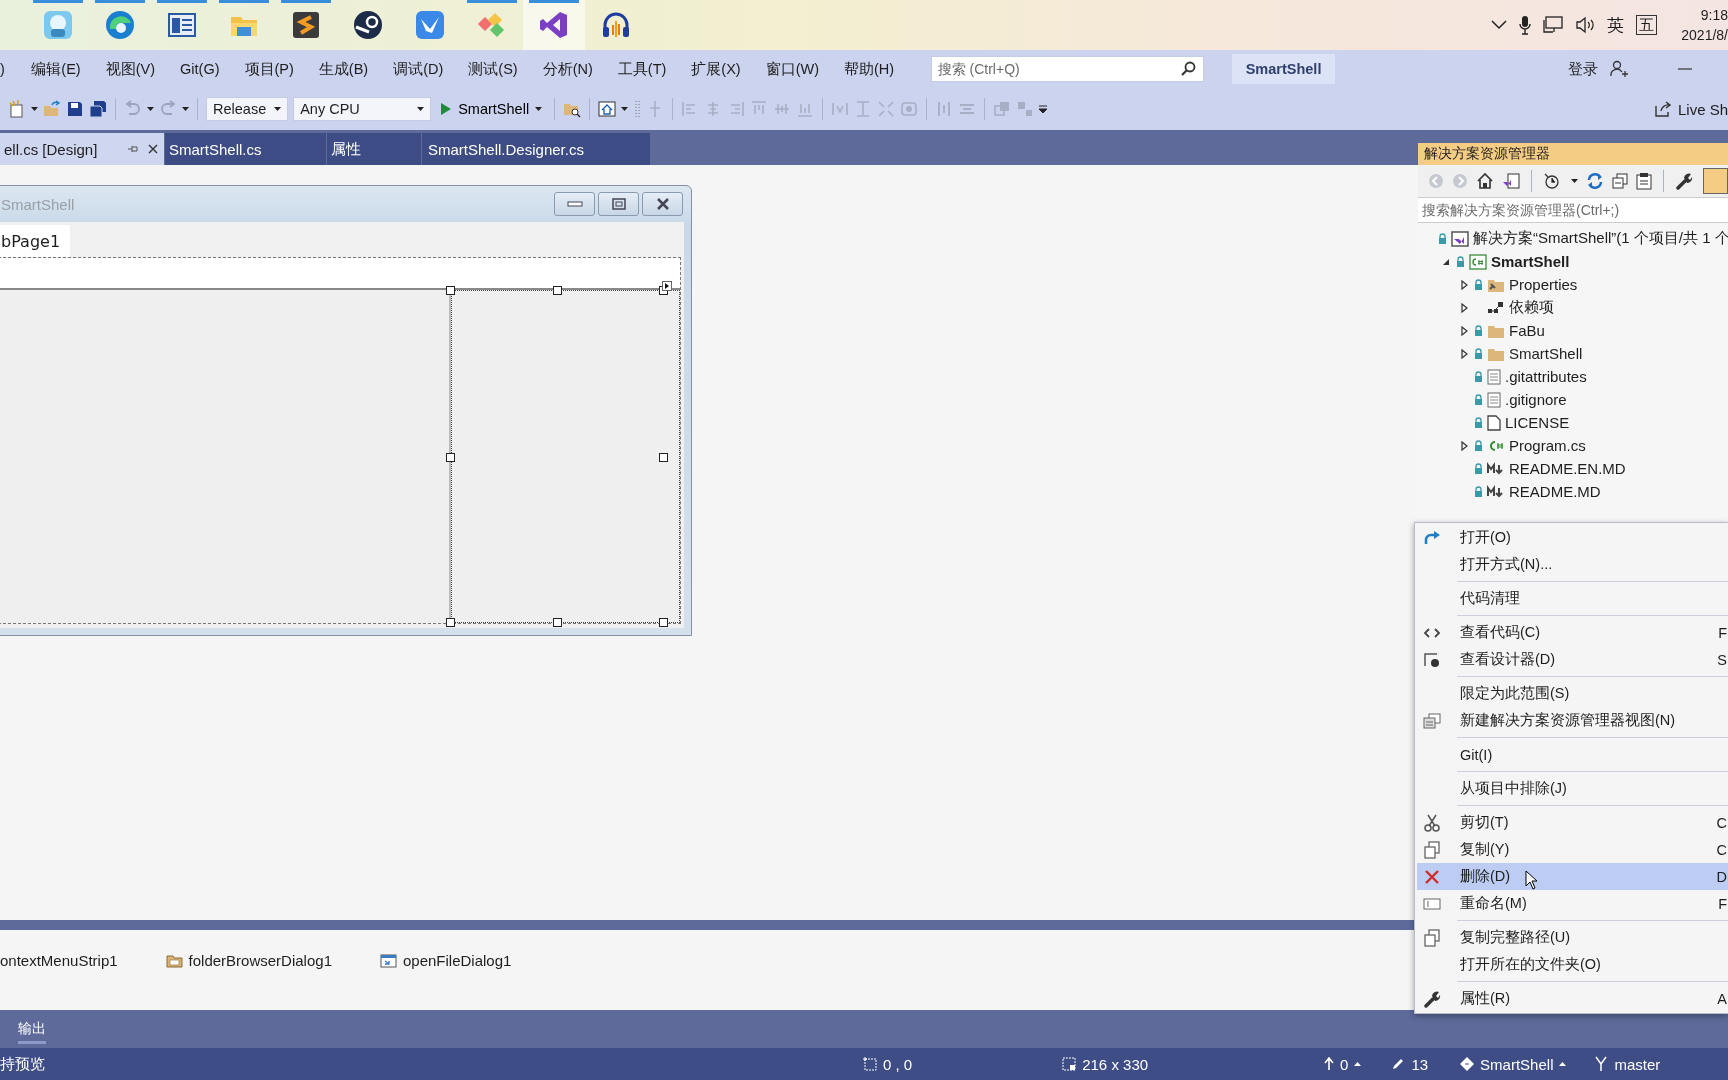  What do you see at coordinates (1537, 422) in the screenshot?
I see `tree-item: LICENSE` at bounding box center [1537, 422].